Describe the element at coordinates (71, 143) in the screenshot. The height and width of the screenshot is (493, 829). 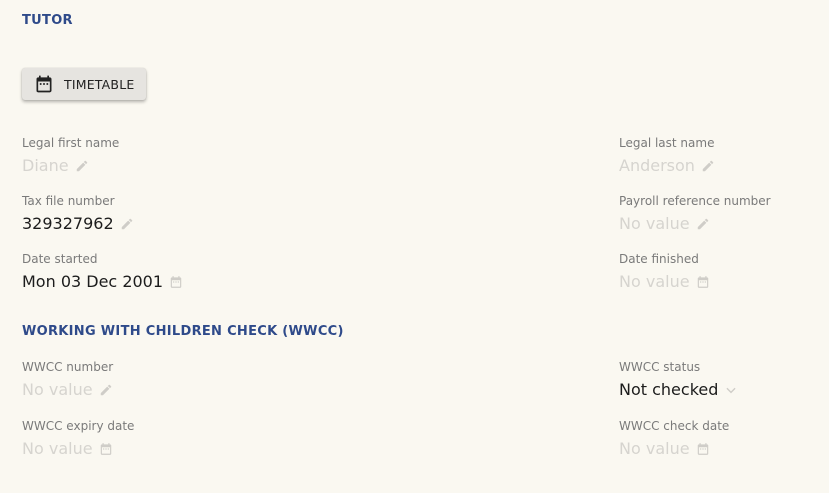
I see `field-label: Legal first name` at that location.